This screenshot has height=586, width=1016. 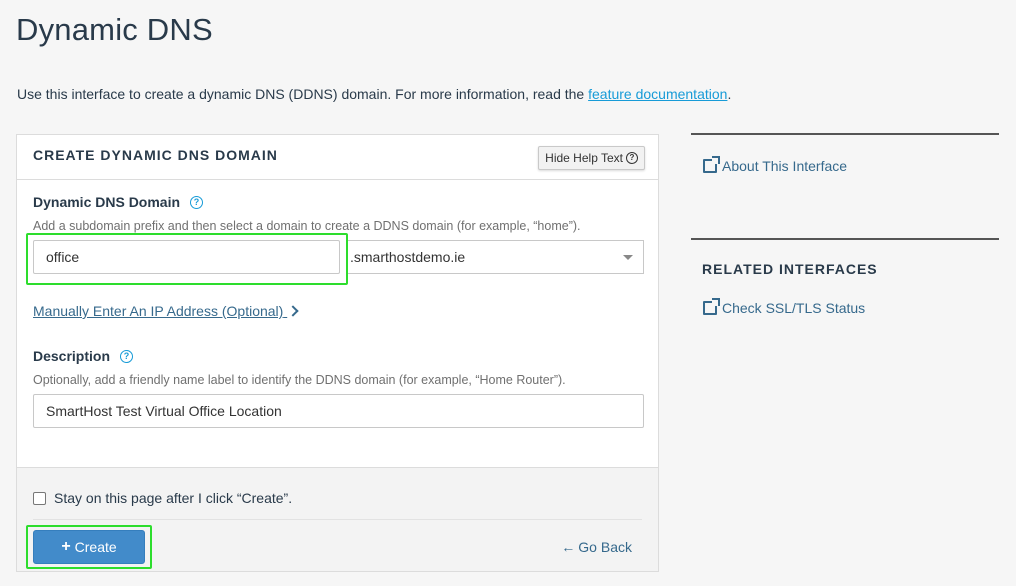 What do you see at coordinates (338, 411) in the screenshot?
I see `description-input` at bounding box center [338, 411].